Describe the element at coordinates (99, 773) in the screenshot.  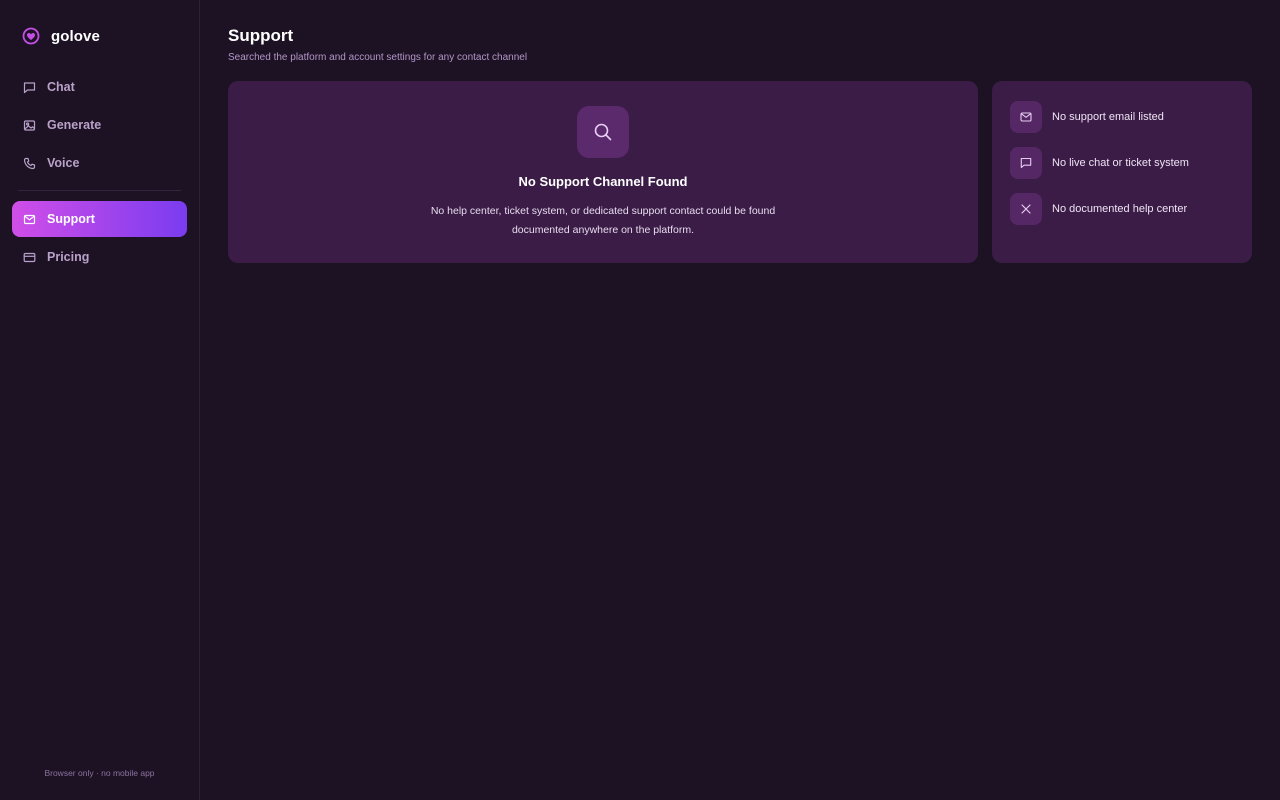
I see `sidebar-footer-note: Browser only · no mobile app` at that location.